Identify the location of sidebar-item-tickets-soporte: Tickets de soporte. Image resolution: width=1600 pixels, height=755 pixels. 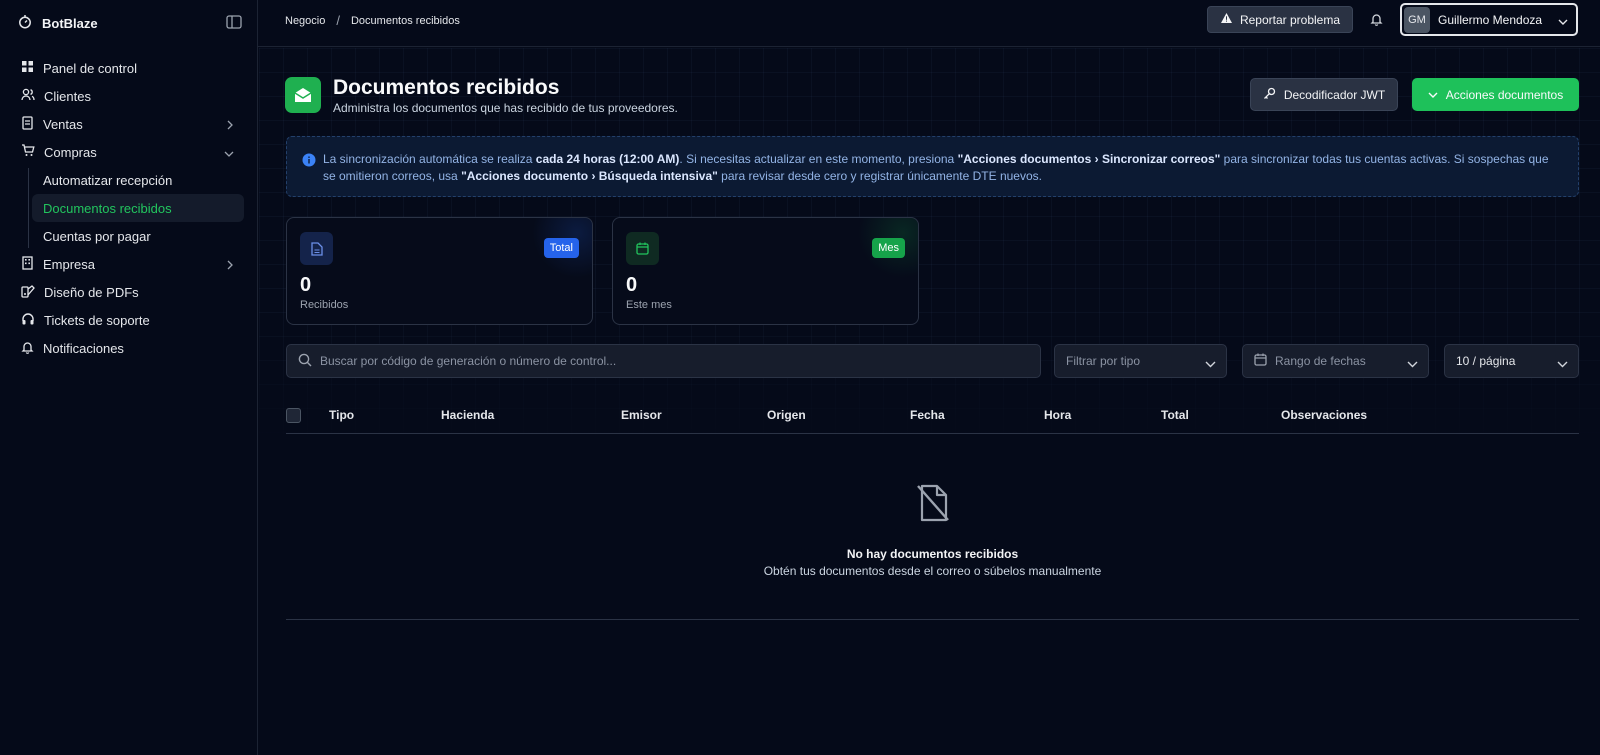
(130, 320).